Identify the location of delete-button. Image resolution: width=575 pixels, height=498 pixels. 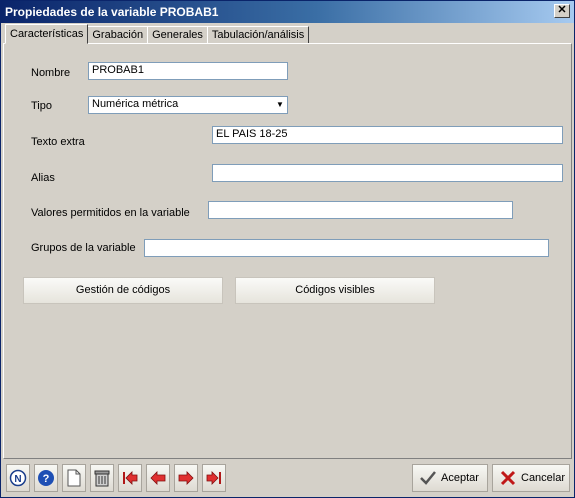
(102, 478).